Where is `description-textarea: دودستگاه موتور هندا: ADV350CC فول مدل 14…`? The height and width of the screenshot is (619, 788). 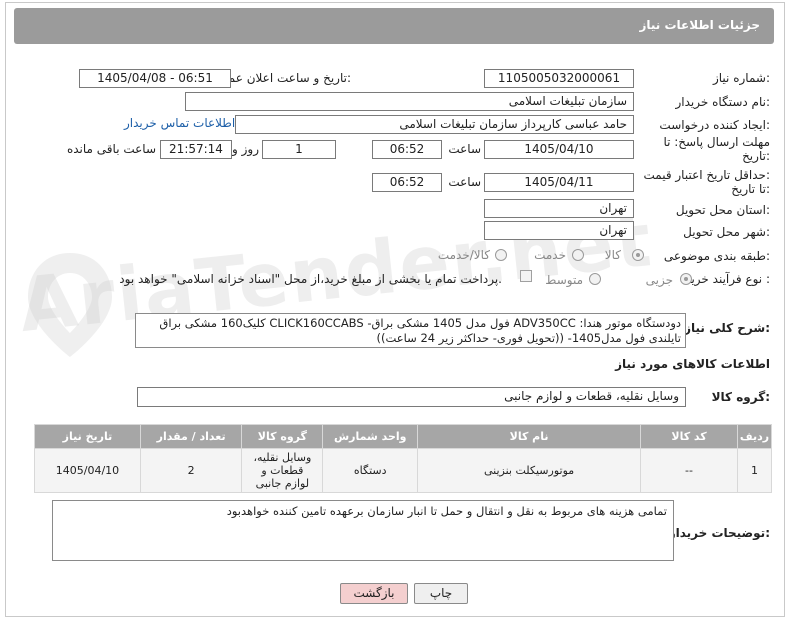 description-textarea: دودستگاه موتور هندا: ADV350CC فول مدل 14… is located at coordinates (410, 330).